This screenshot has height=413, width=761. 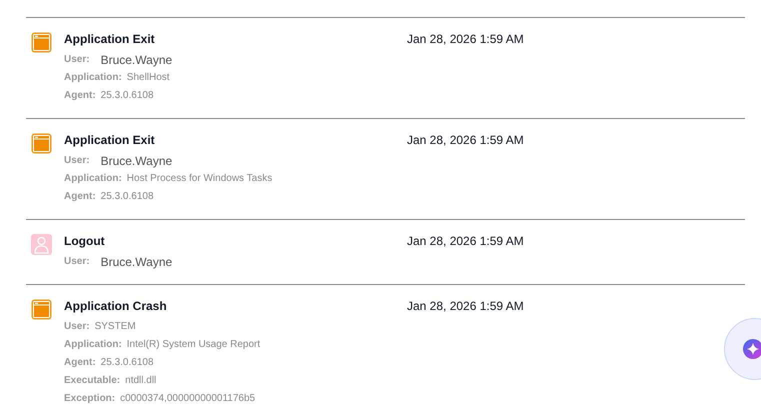 What do you see at coordinates (193, 345) in the screenshot?
I see `detail-value: Intel(R) System Usage Report` at bounding box center [193, 345].